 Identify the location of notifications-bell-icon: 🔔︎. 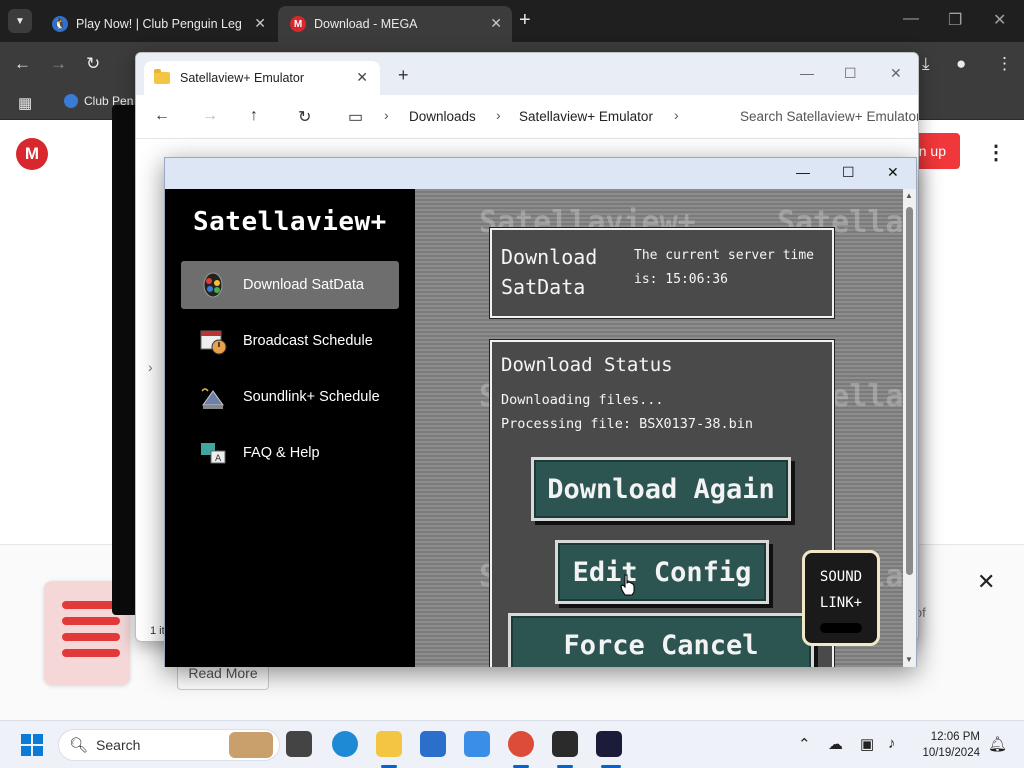
(997, 744).